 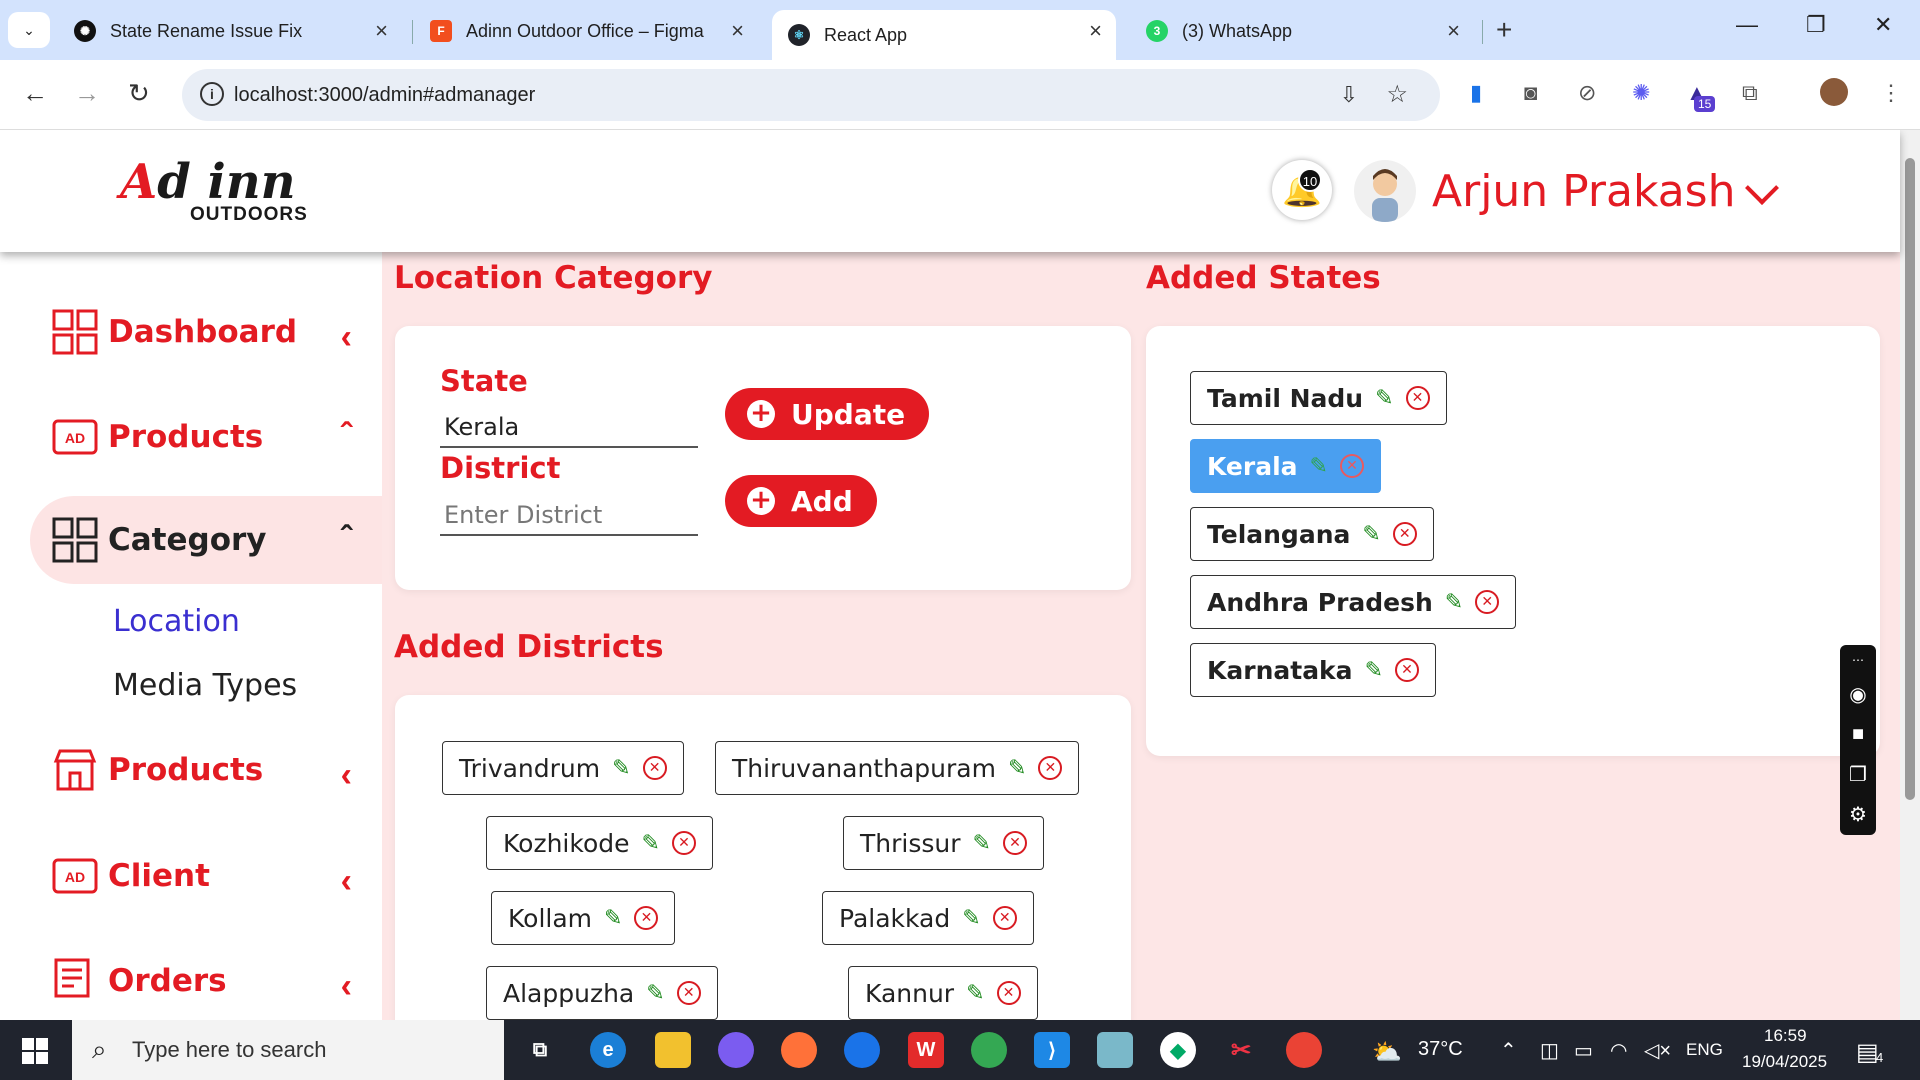 I want to click on district-chip: Thiruvananthapuram ✎ ✕, so click(x=897, y=768).